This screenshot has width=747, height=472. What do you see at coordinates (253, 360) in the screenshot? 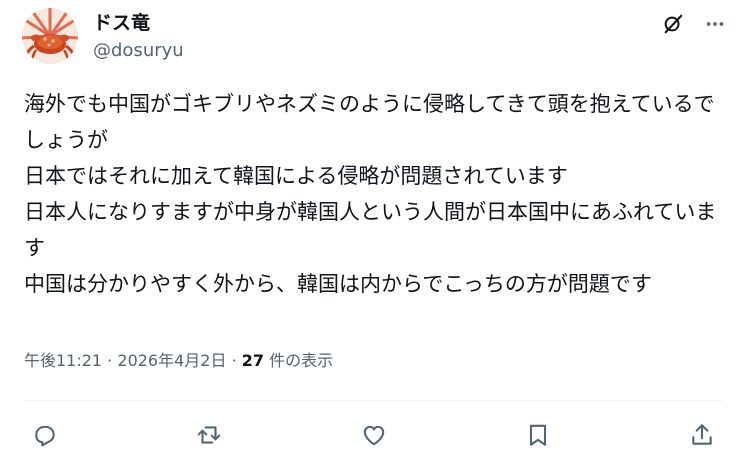
I see `views-count: 27` at bounding box center [253, 360].